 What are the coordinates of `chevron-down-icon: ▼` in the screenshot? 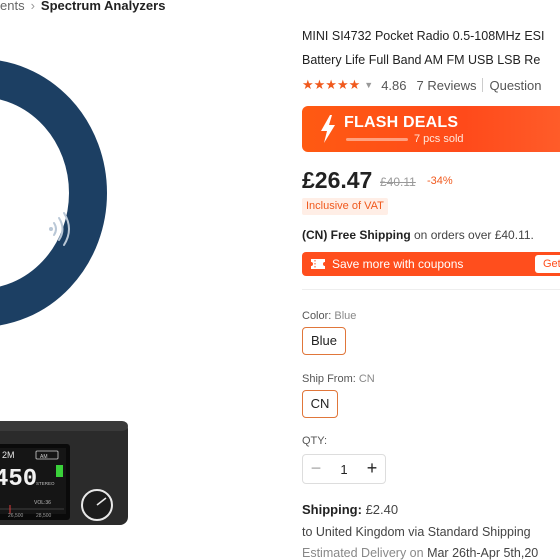 It's located at (368, 85).